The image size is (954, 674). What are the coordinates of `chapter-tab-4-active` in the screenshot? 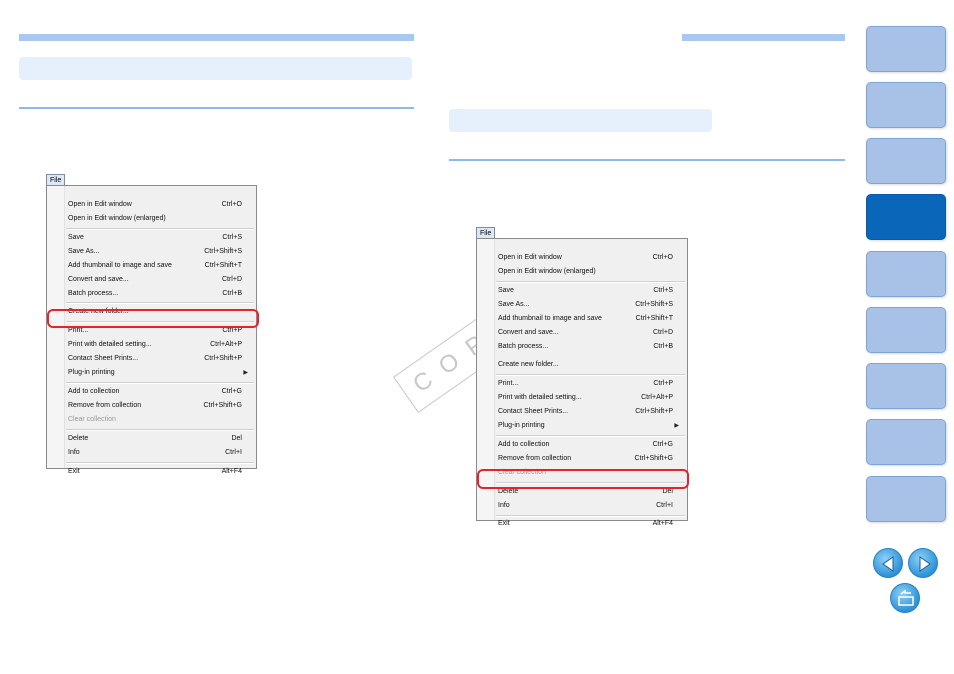 It's located at (906, 217).